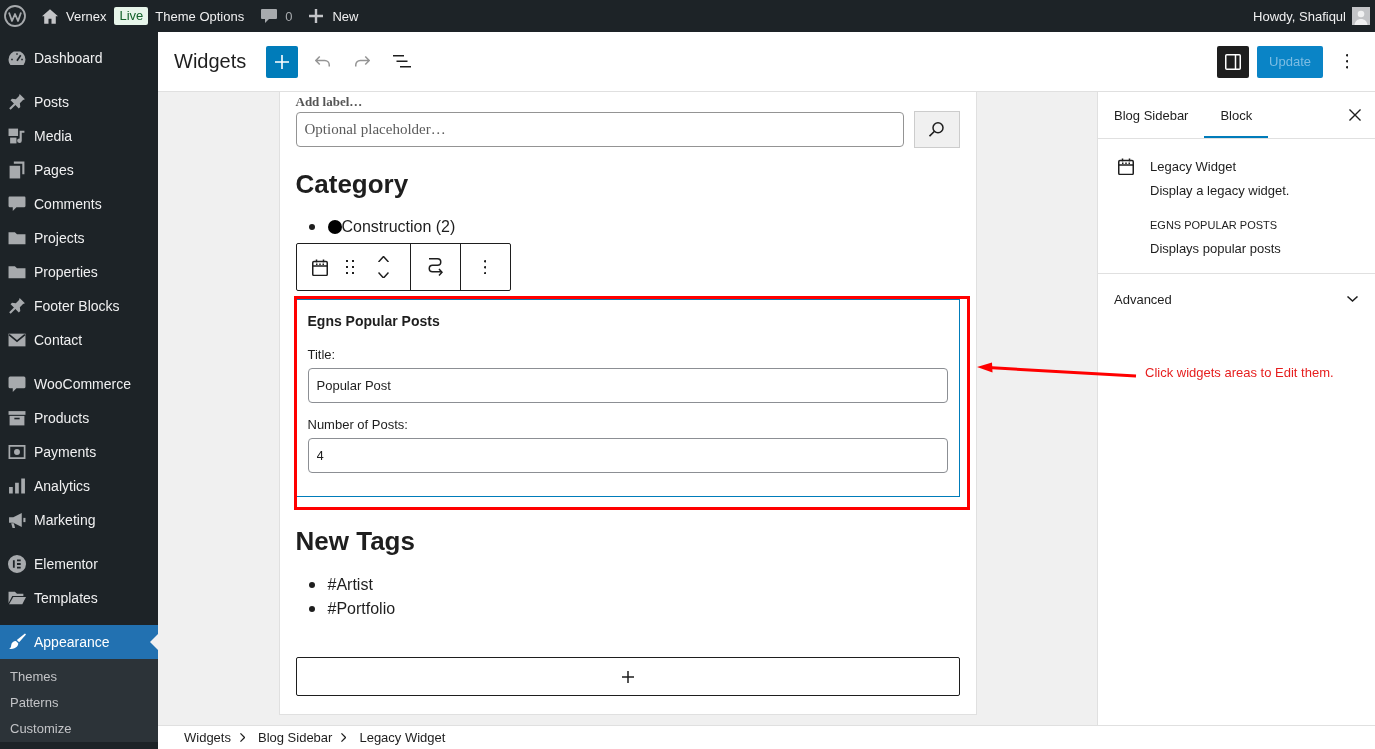 Image resolution: width=1375 pixels, height=749 pixels. What do you see at coordinates (17, 418) in the screenshot?
I see `archive-box-icon` at bounding box center [17, 418].